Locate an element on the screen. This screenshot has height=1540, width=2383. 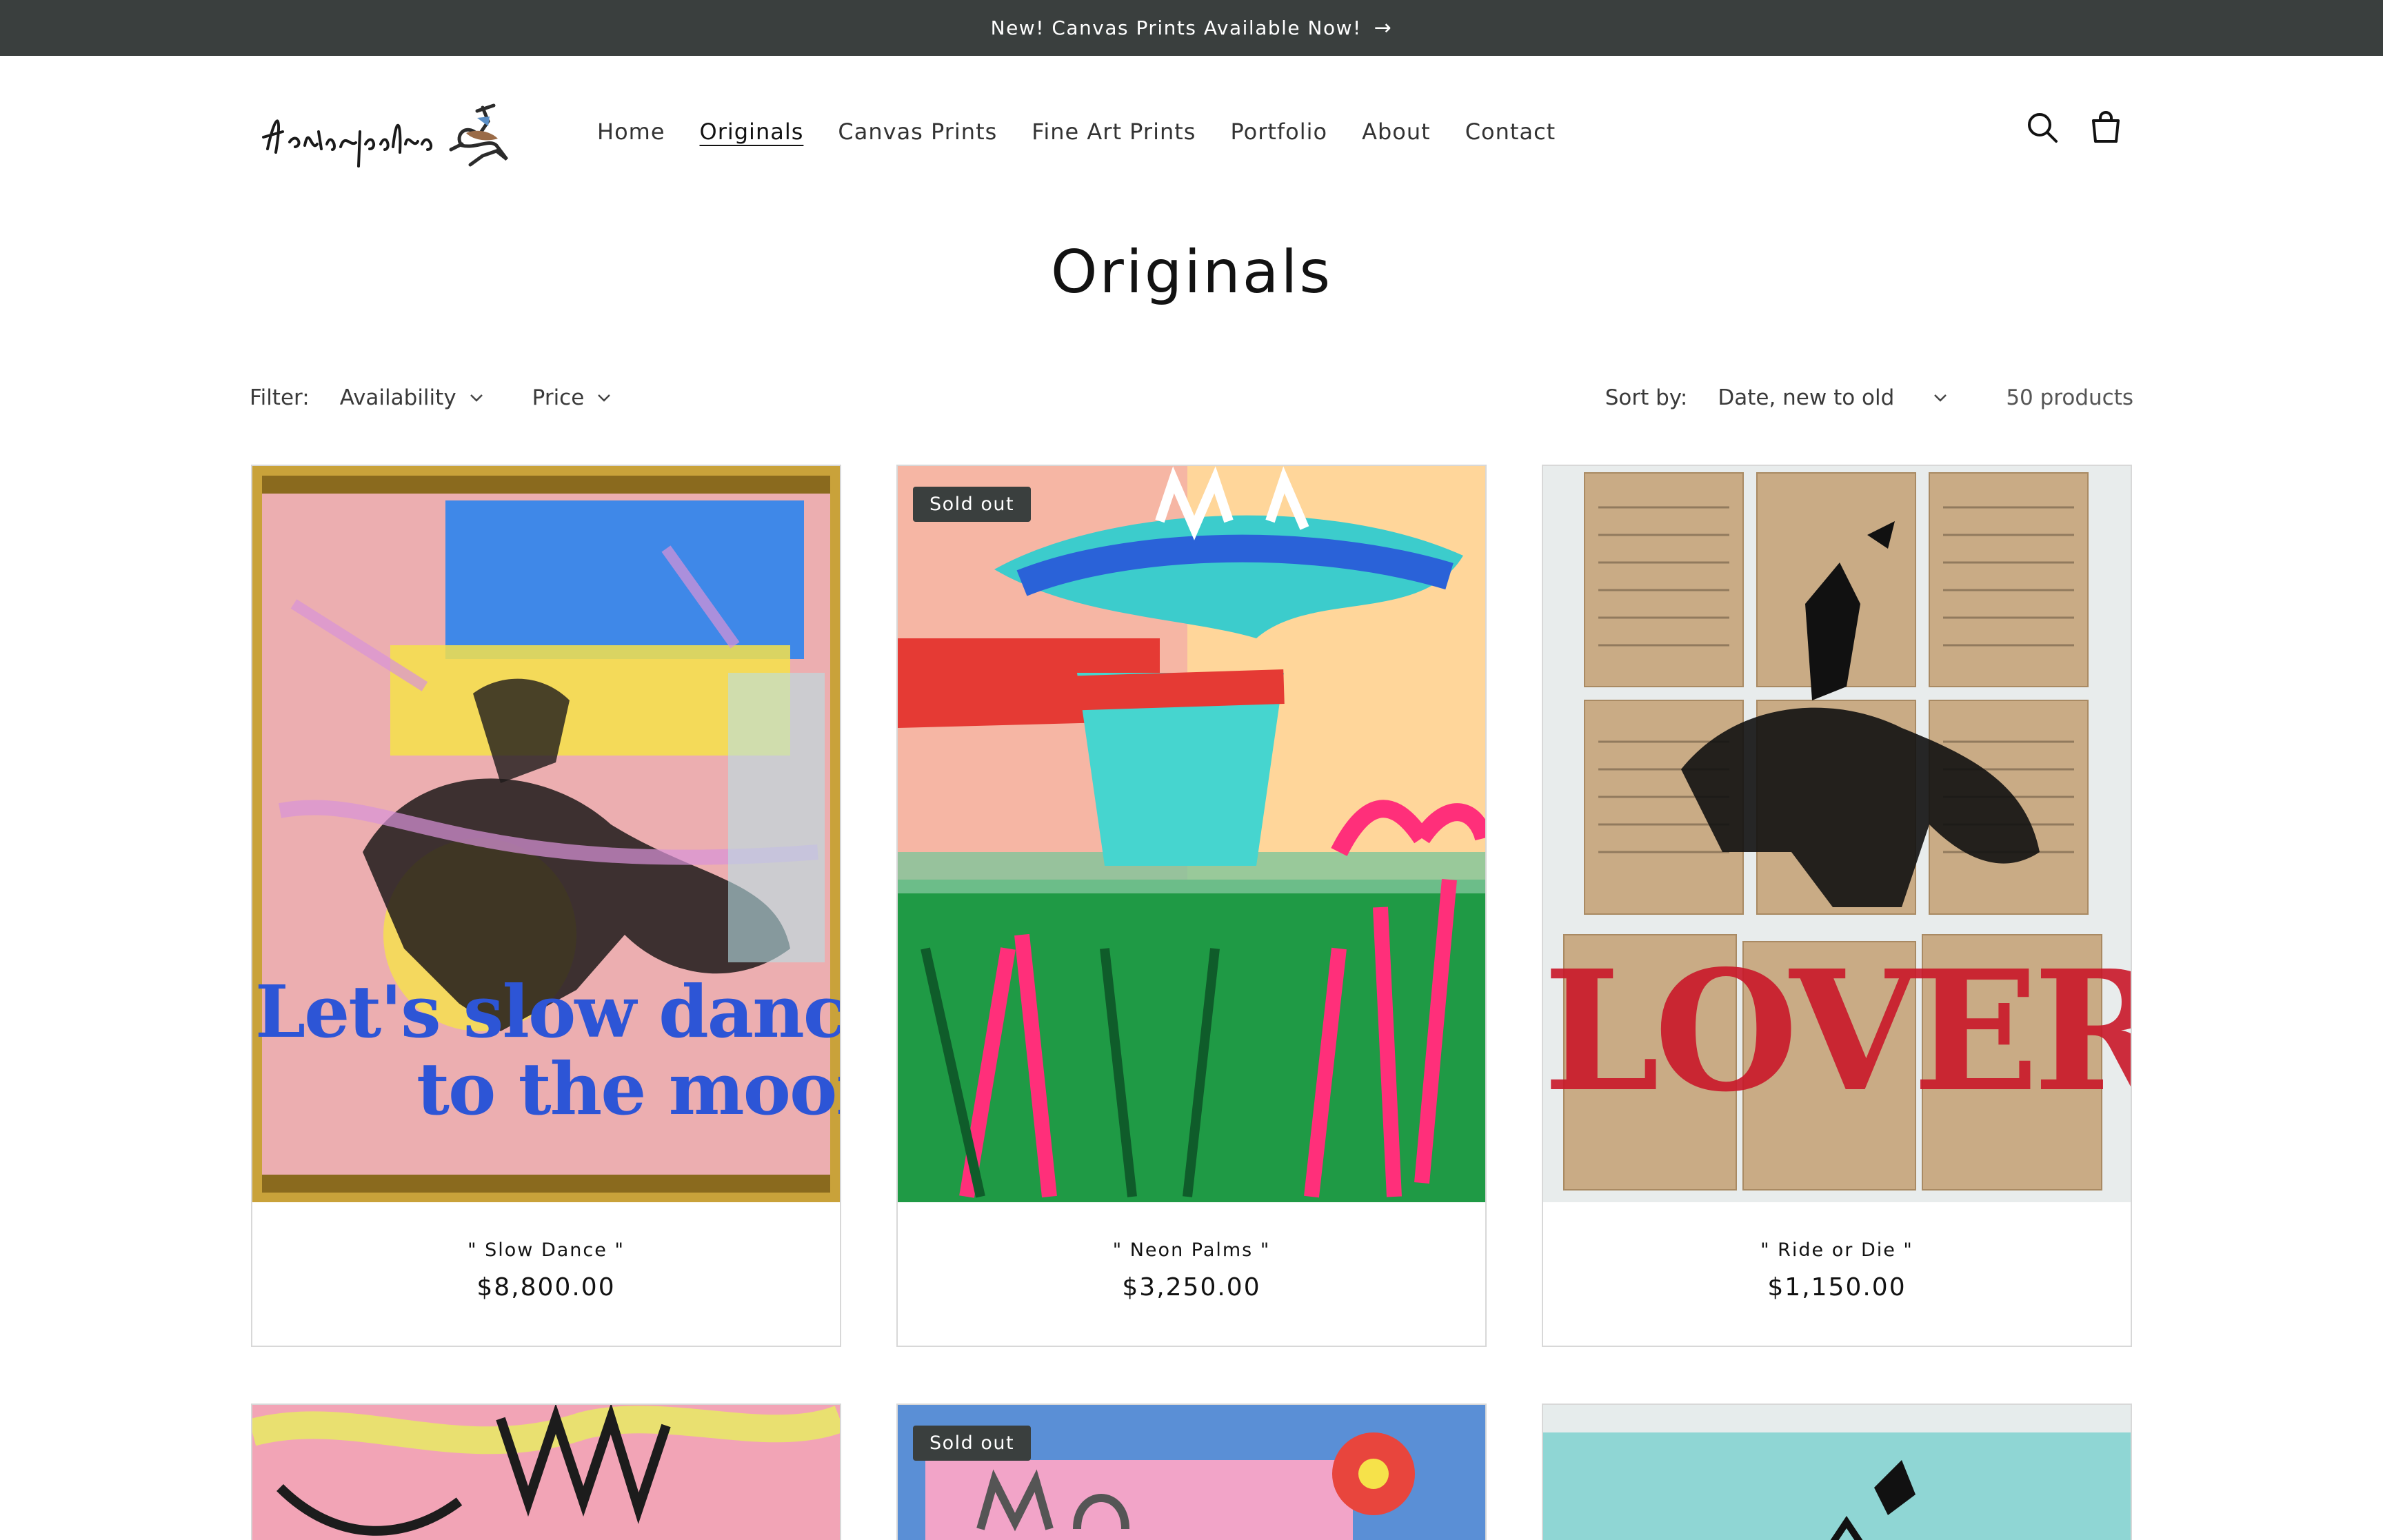
product-info: " Neon Palms " $3,250.00 is located at coordinates (1191, 1274).